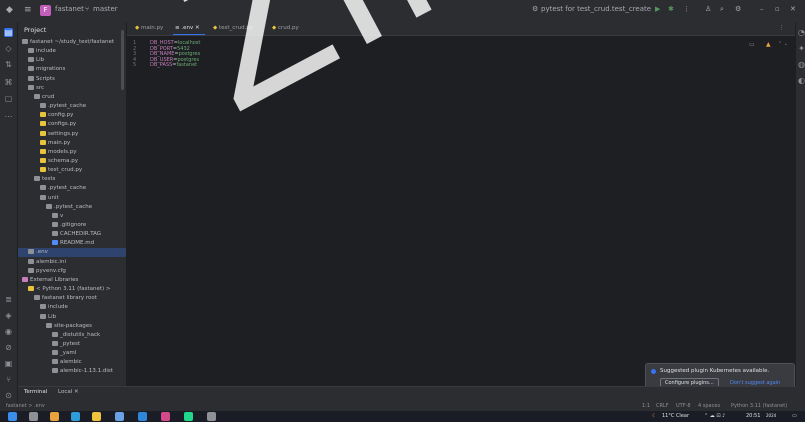 The image size is (805, 422). I want to click on run-config: pytest for test_crud.test_create, so click(596, 9).